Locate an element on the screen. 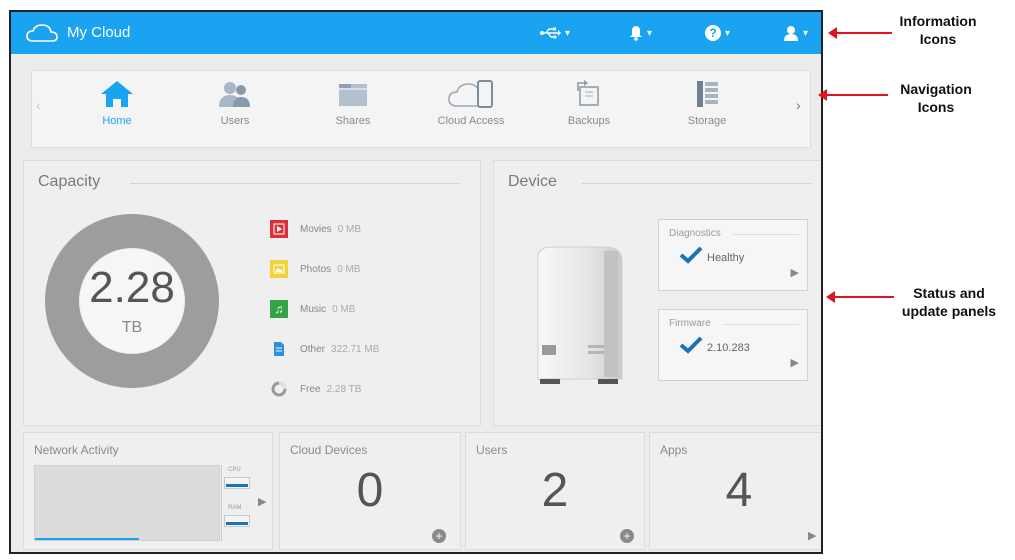 This screenshot has height=560, width=1015. firmware-arrow-icon: ▶ is located at coordinates (794, 363).